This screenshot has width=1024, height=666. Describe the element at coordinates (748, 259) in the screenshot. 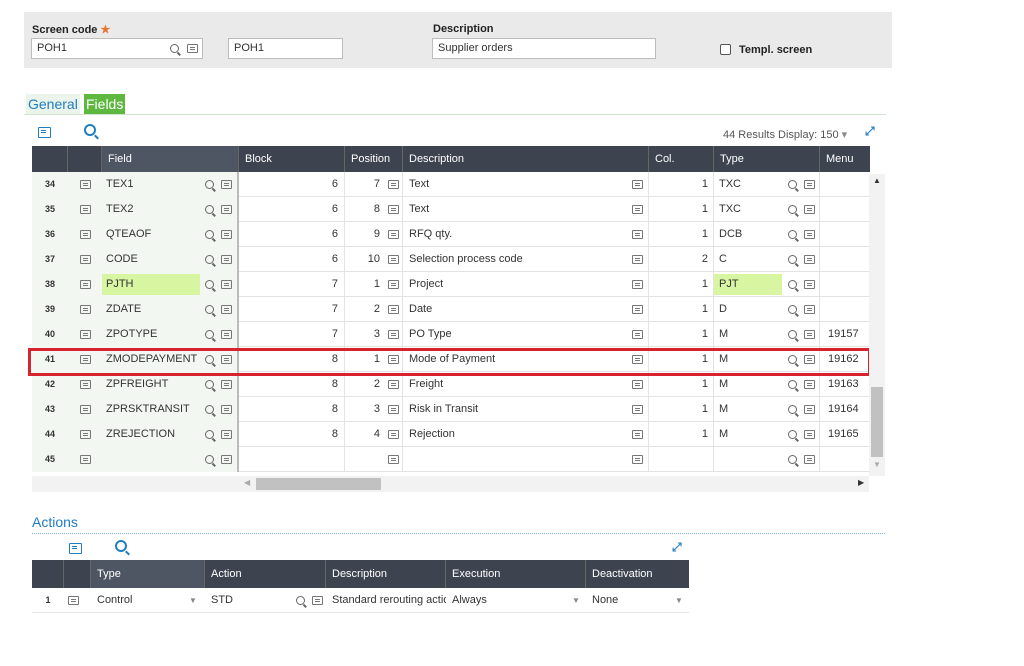

I see `type-cell: C` at that location.